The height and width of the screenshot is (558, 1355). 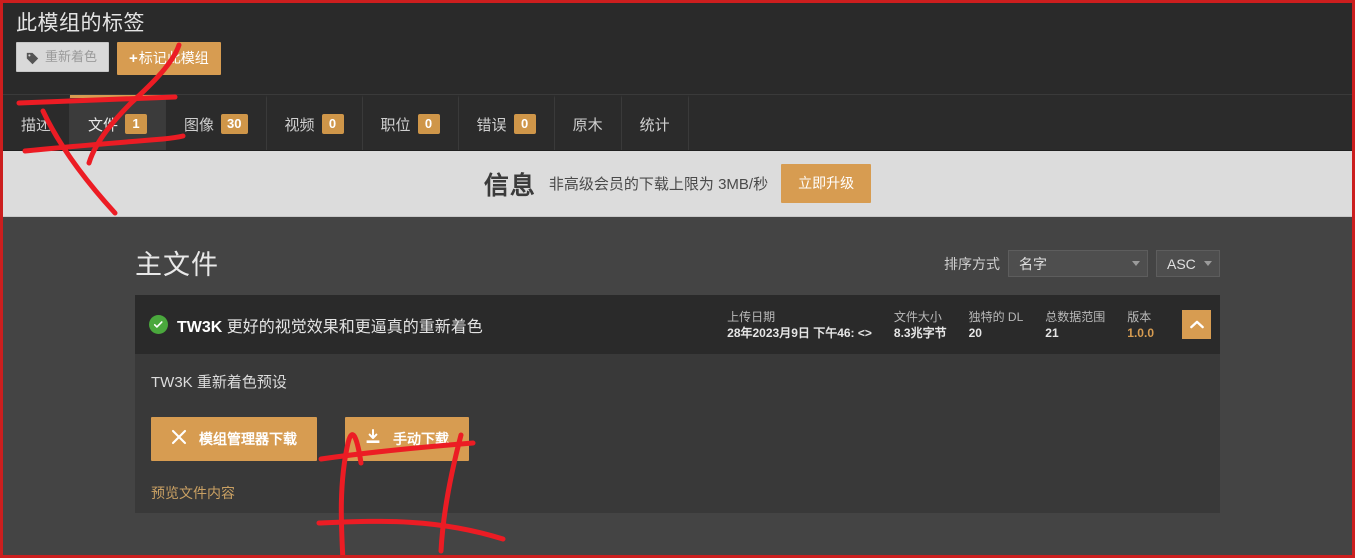 What do you see at coordinates (173, 58) in the screenshot?
I see `flag-mod-label: 标记此模组` at bounding box center [173, 58].